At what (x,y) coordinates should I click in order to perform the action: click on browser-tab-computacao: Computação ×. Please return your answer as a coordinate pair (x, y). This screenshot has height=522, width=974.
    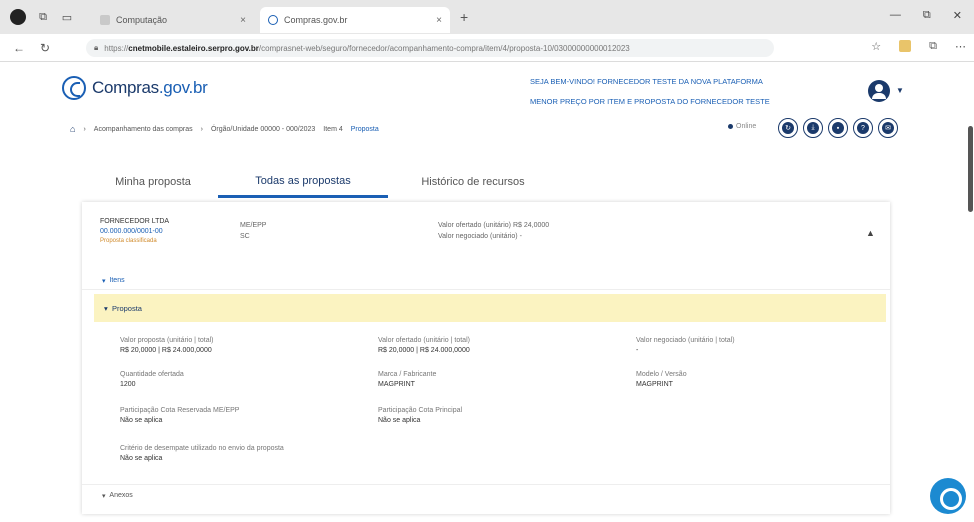
    Looking at the image, I should click on (173, 20).